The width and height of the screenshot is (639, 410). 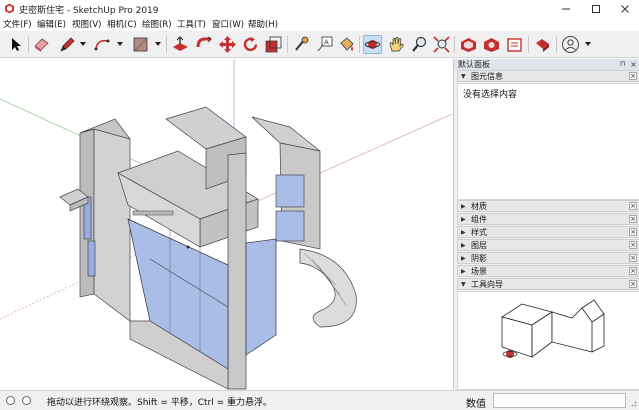 What do you see at coordinates (158, 44) in the screenshot?
I see `shape-tool-dropdown-arrow` at bounding box center [158, 44].